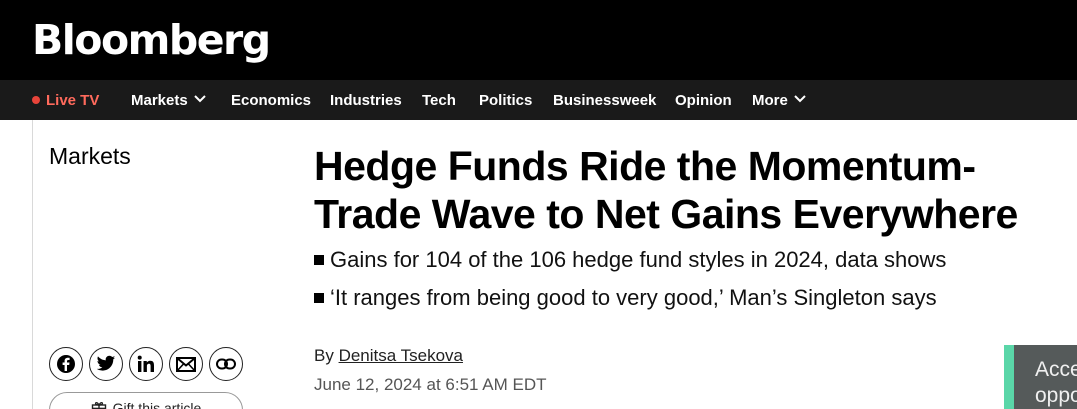 This screenshot has height=409, width=1077. What do you see at coordinates (326, 355) in the screenshot?
I see `byline-prefix: By` at bounding box center [326, 355].